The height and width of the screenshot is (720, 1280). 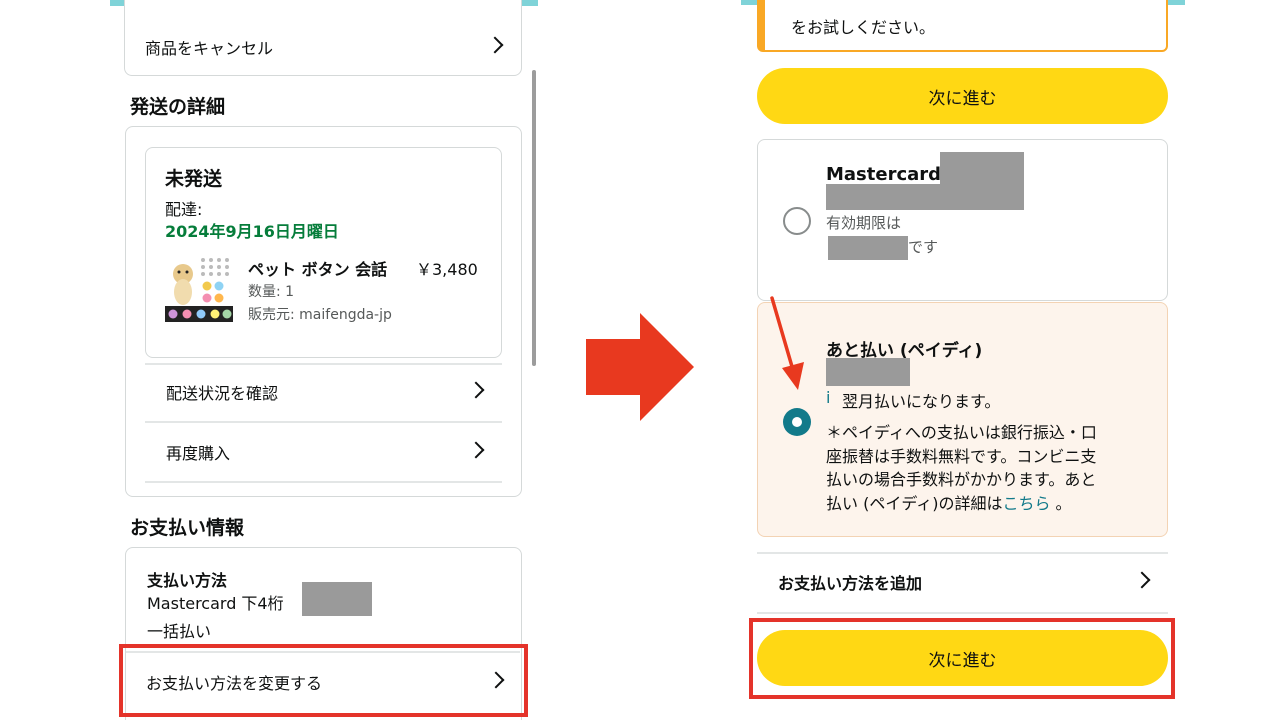 I want to click on shipment-status: 未発送, so click(x=194, y=179).